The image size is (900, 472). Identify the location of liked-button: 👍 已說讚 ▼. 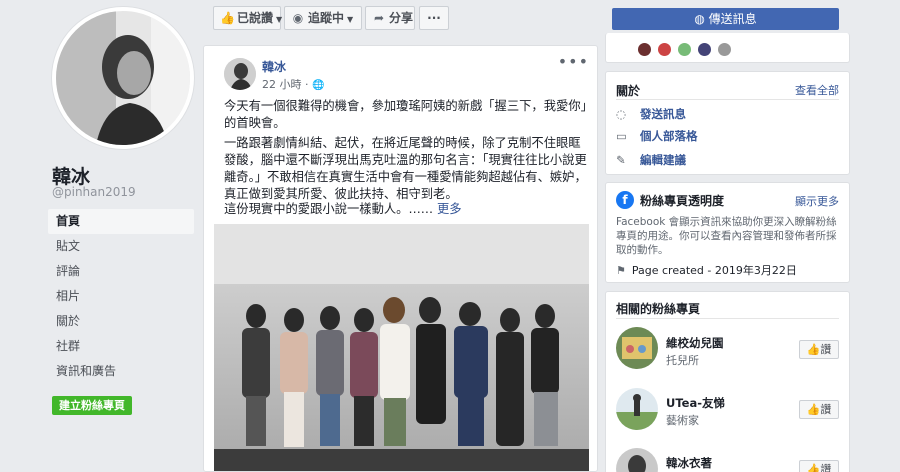
(248, 18).